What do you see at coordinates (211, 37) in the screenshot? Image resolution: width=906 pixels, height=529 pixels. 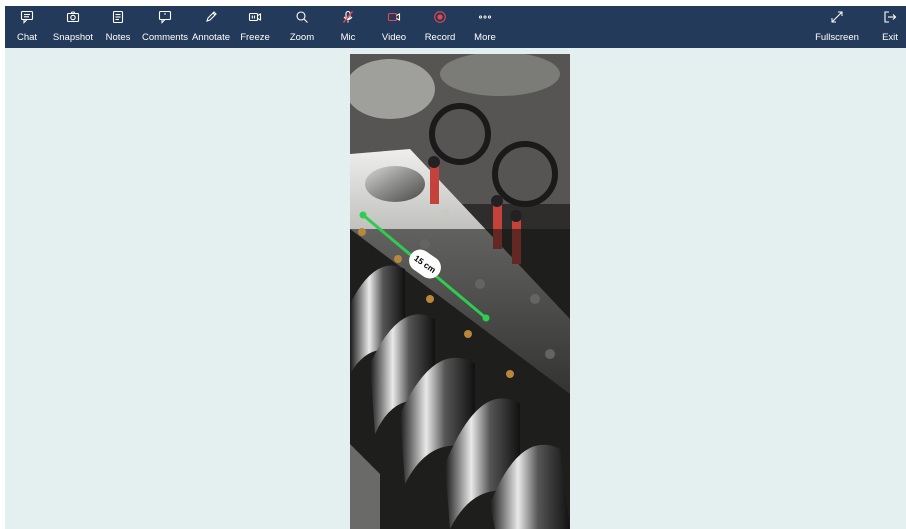 I see `annotate-label: Annotate` at bounding box center [211, 37].